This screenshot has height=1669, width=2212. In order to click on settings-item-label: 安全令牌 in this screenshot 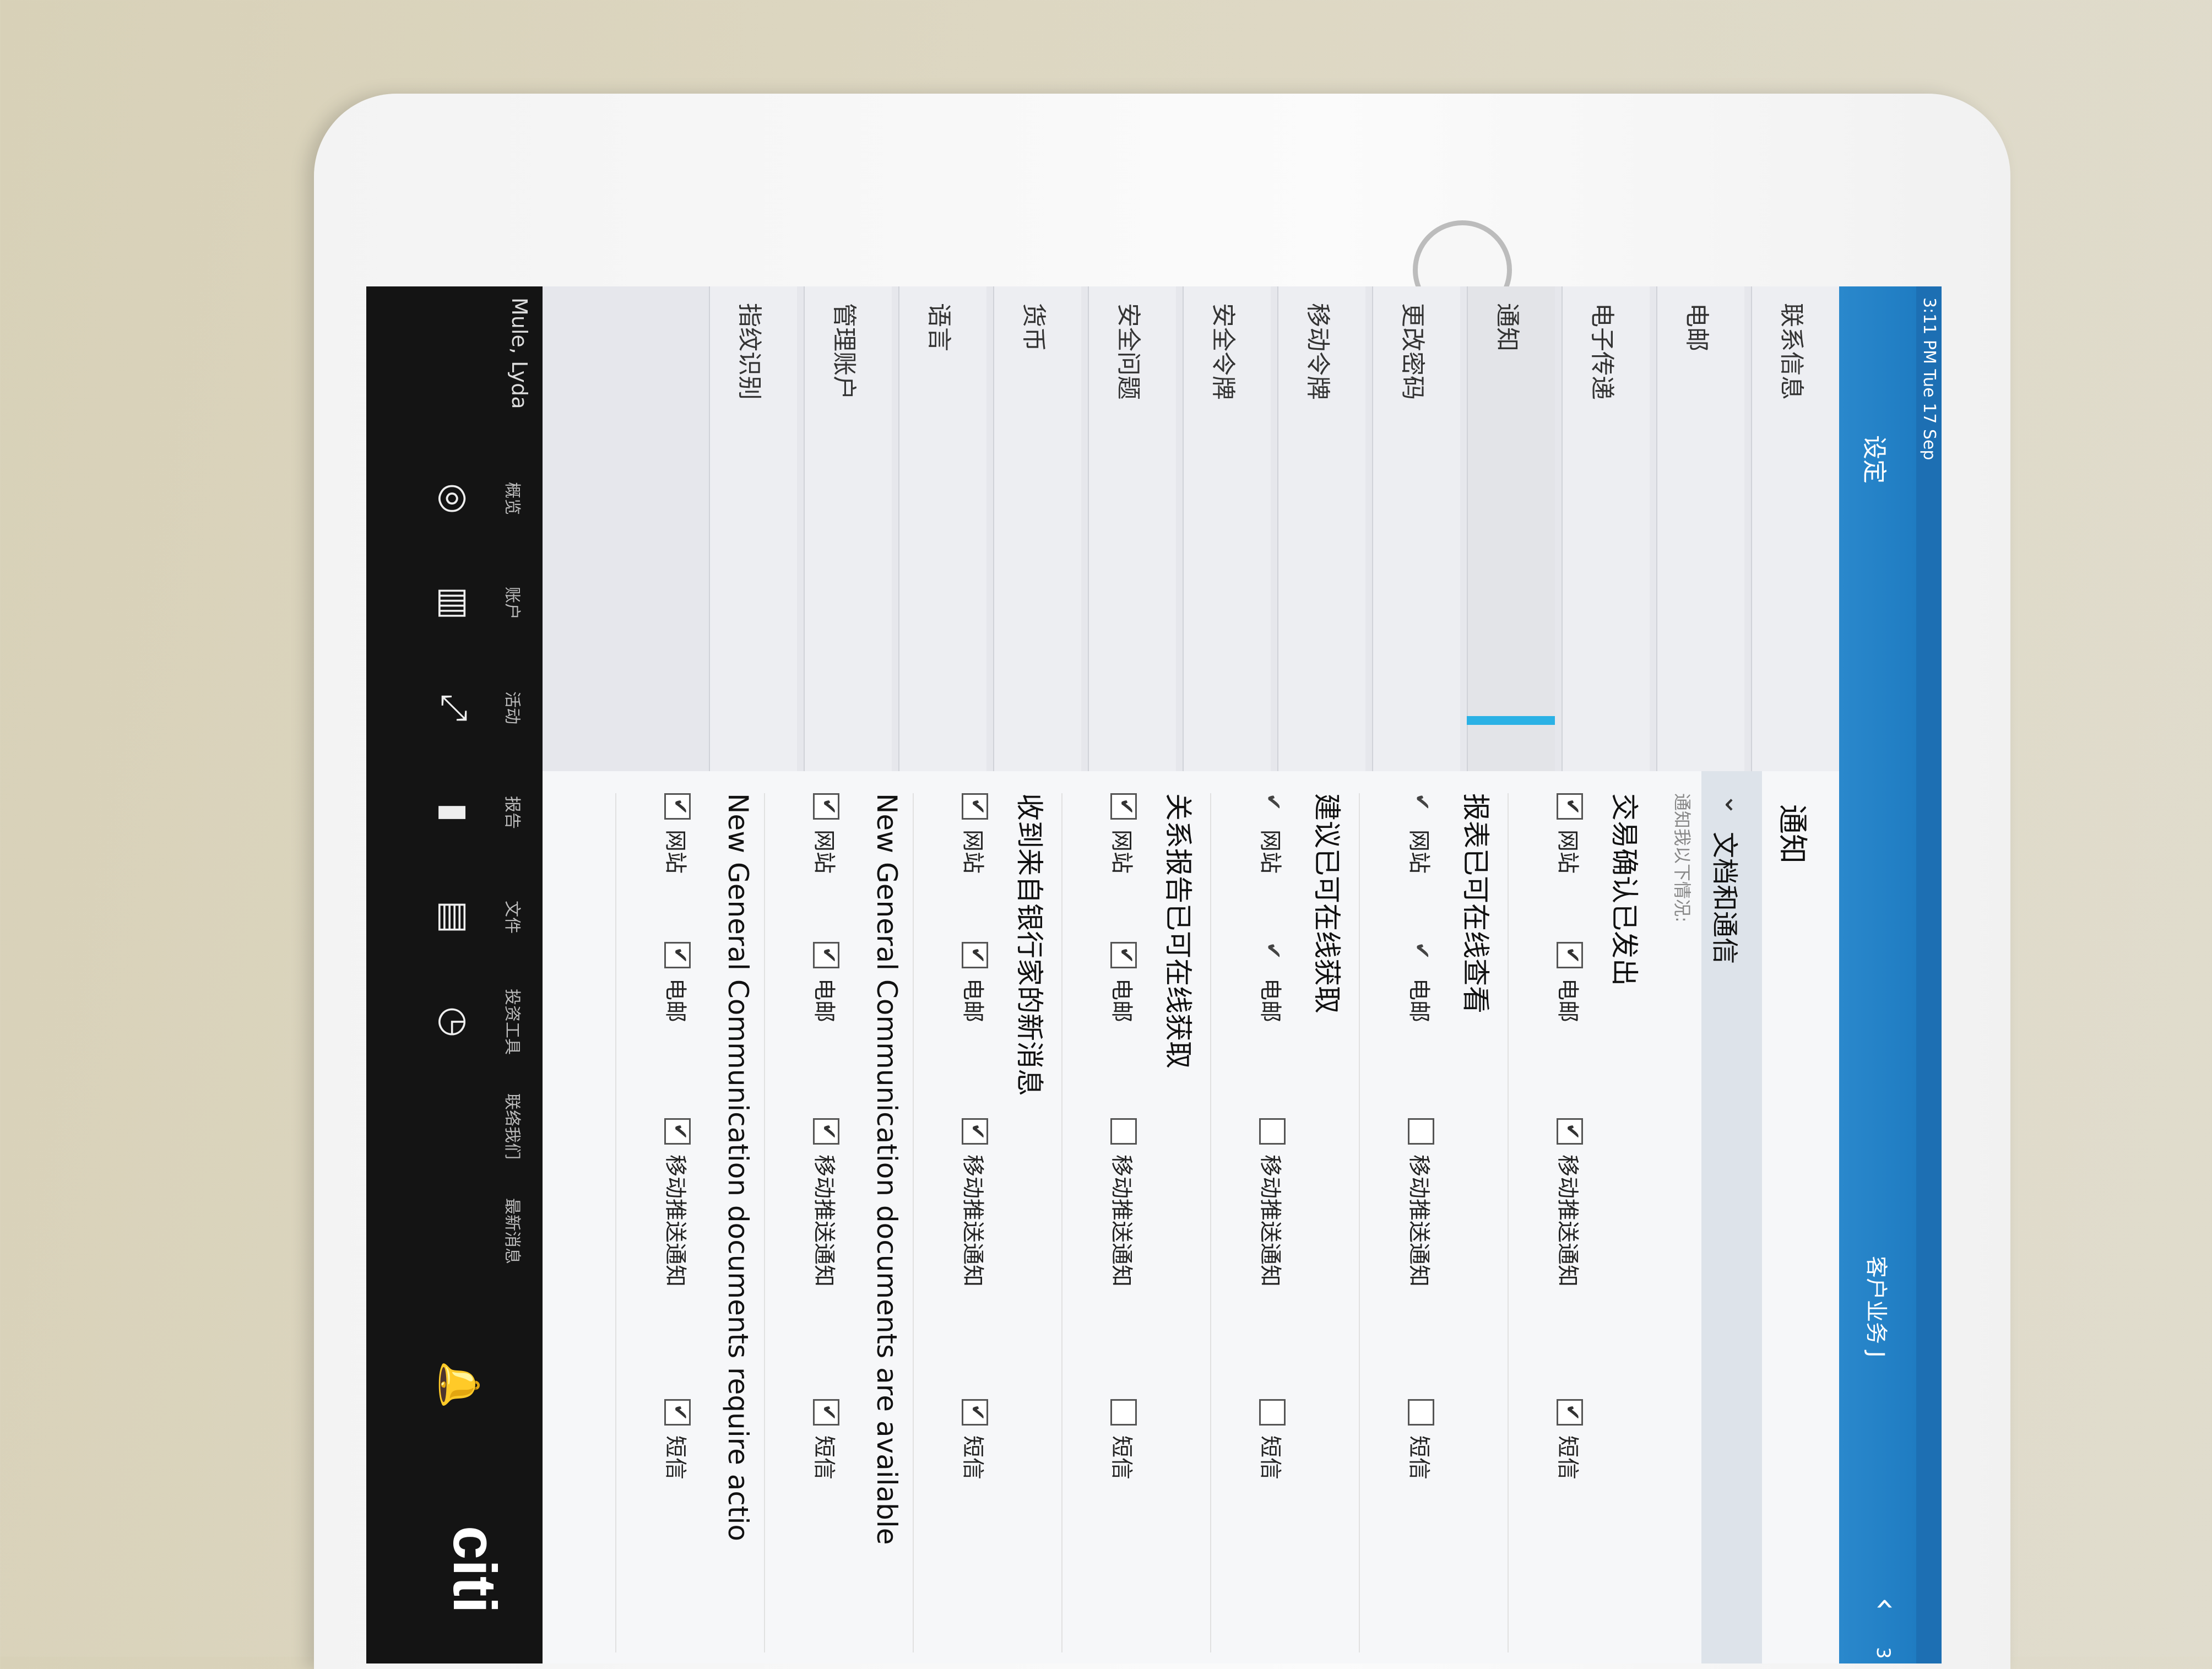, I will do `click(1223, 351)`.